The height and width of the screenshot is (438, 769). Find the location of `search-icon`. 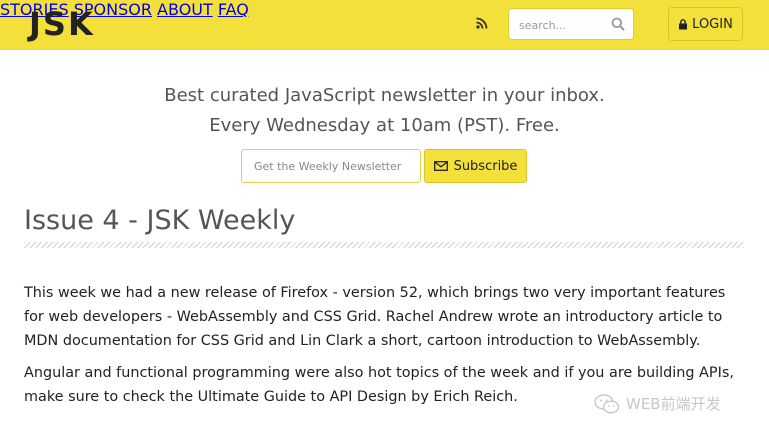

search-icon is located at coordinates (618, 24).